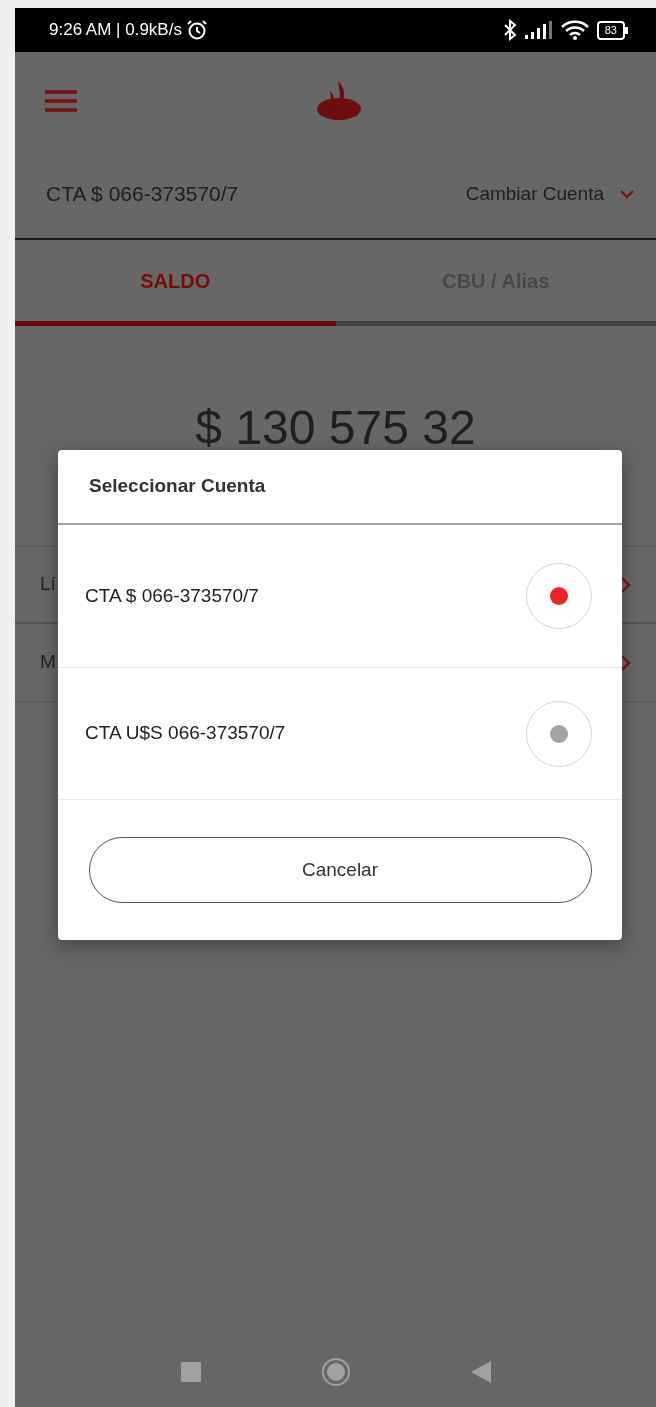  Describe the element at coordinates (61, 101) in the screenshot. I see `menu-icon` at that location.